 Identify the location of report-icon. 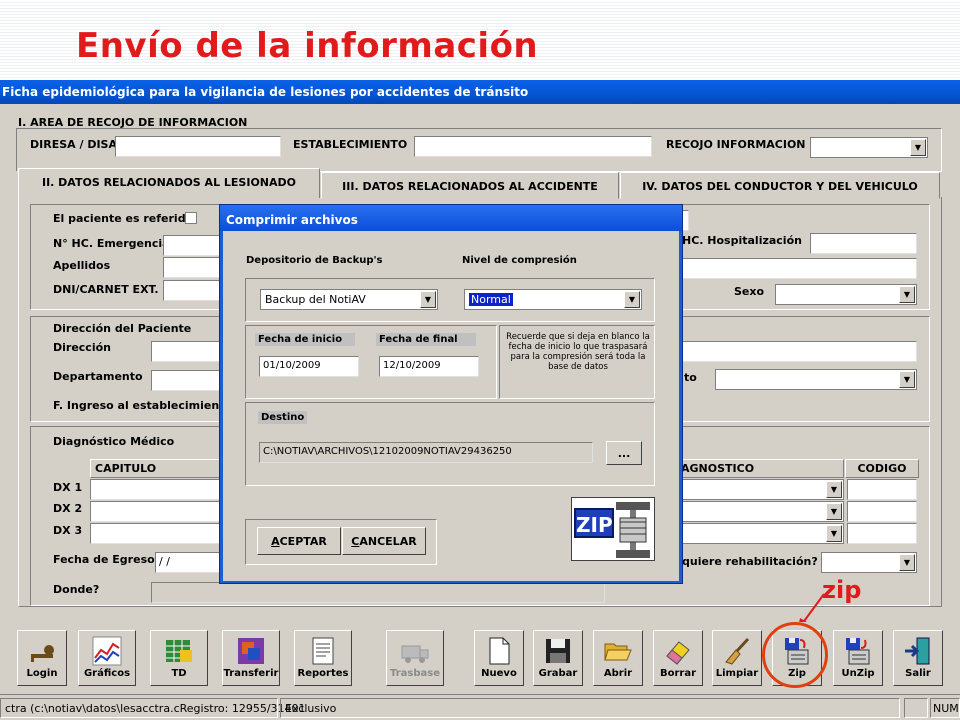
(323, 651).